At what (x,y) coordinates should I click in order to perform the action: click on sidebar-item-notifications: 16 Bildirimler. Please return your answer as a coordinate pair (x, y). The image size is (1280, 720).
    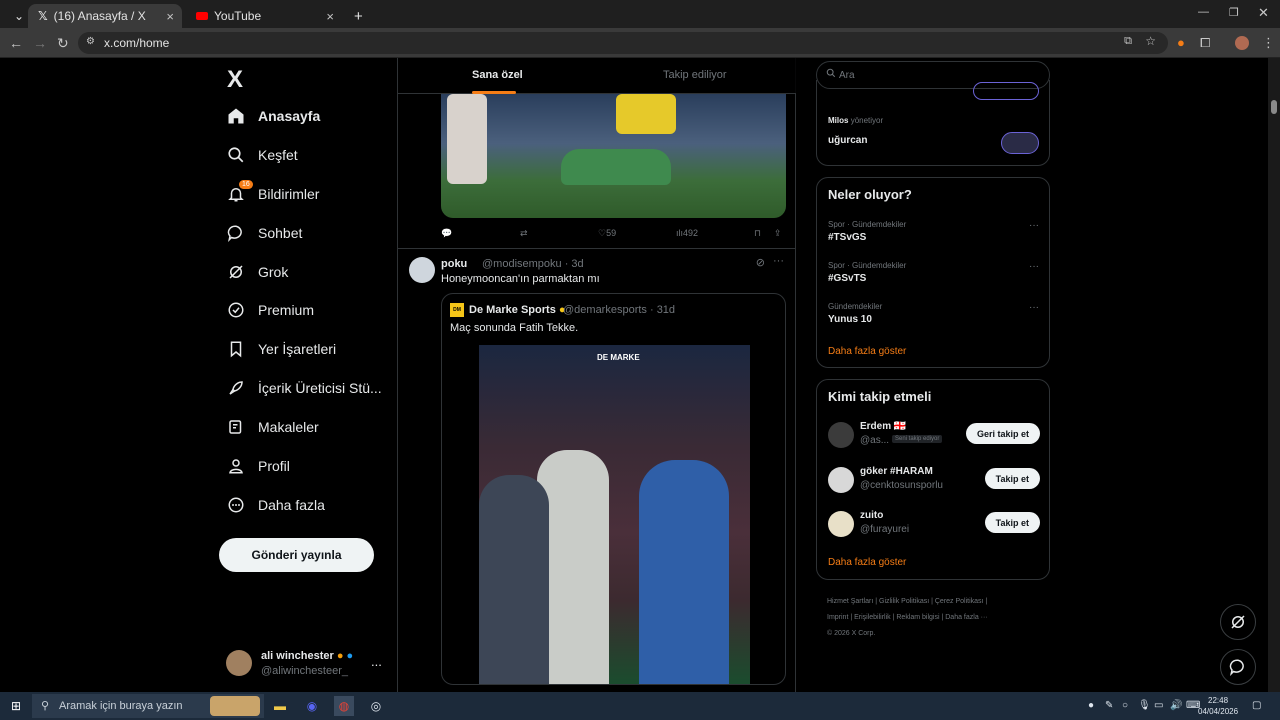
    Looking at the image, I should click on (272, 194).